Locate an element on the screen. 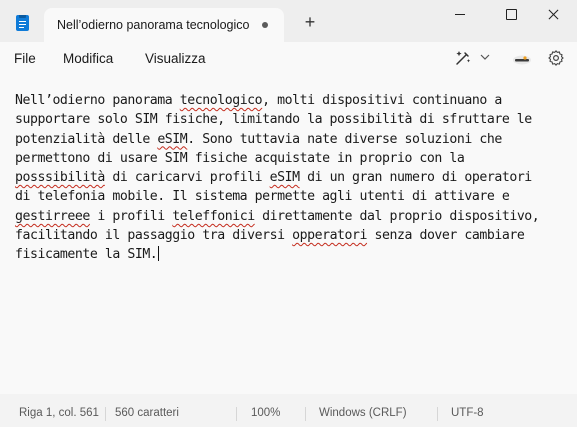 The height and width of the screenshot is (427, 577). menu-view: Visualizza is located at coordinates (175, 58).